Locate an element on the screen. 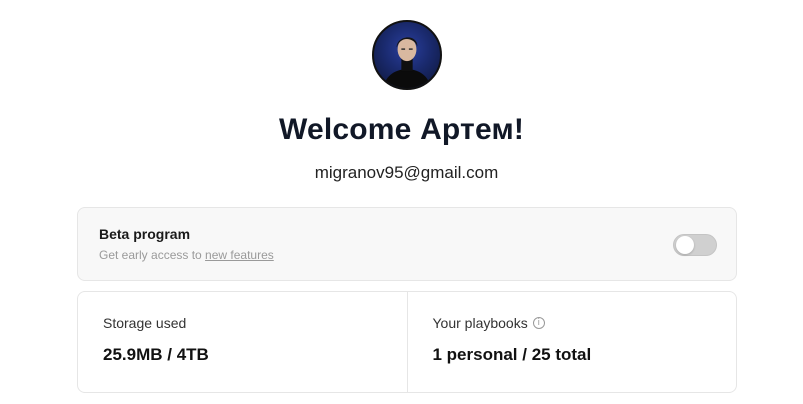  beta-program-toggle is located at coordinates (695, 245).